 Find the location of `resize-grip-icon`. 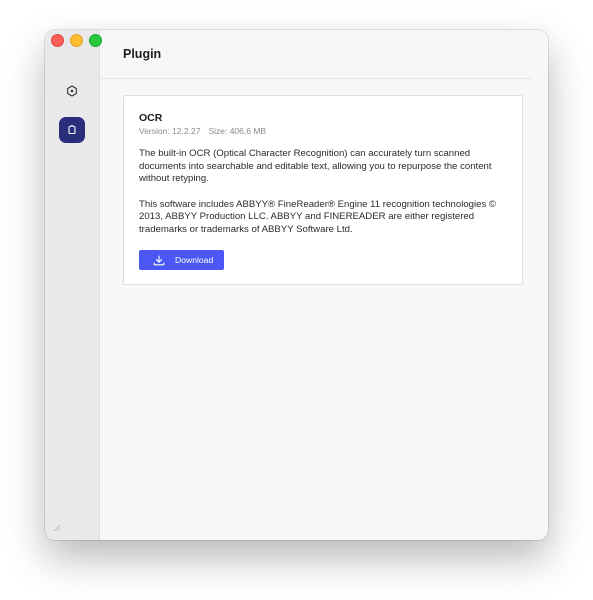

resize-grip-icon is located at coordinates (57, 528).